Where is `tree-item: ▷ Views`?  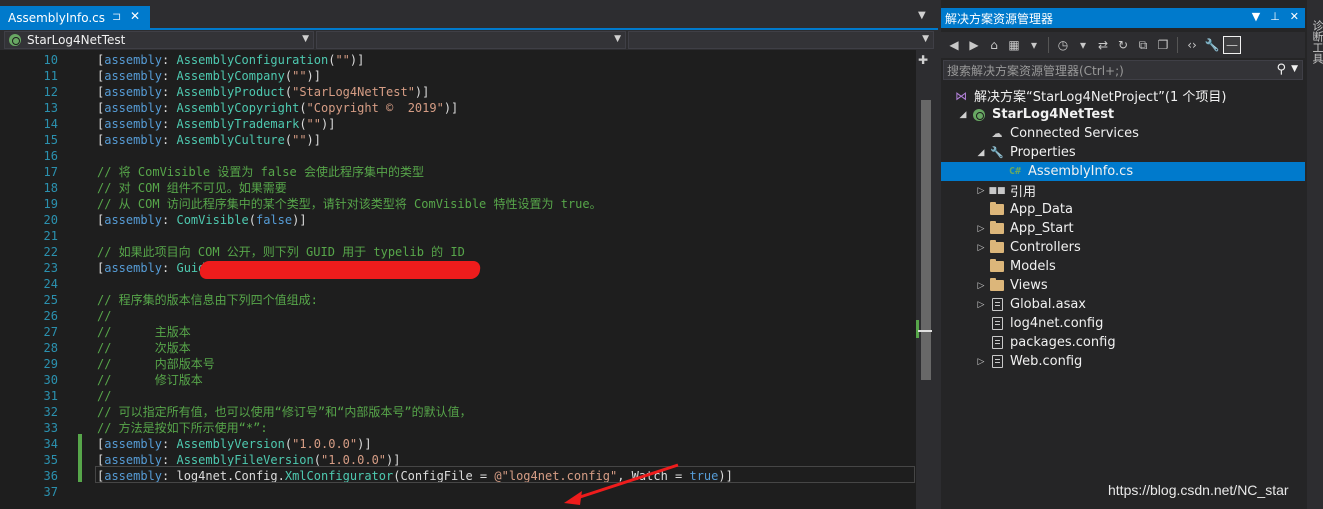 tree-item: ▷ Views is located at coordinates (1123, 285).